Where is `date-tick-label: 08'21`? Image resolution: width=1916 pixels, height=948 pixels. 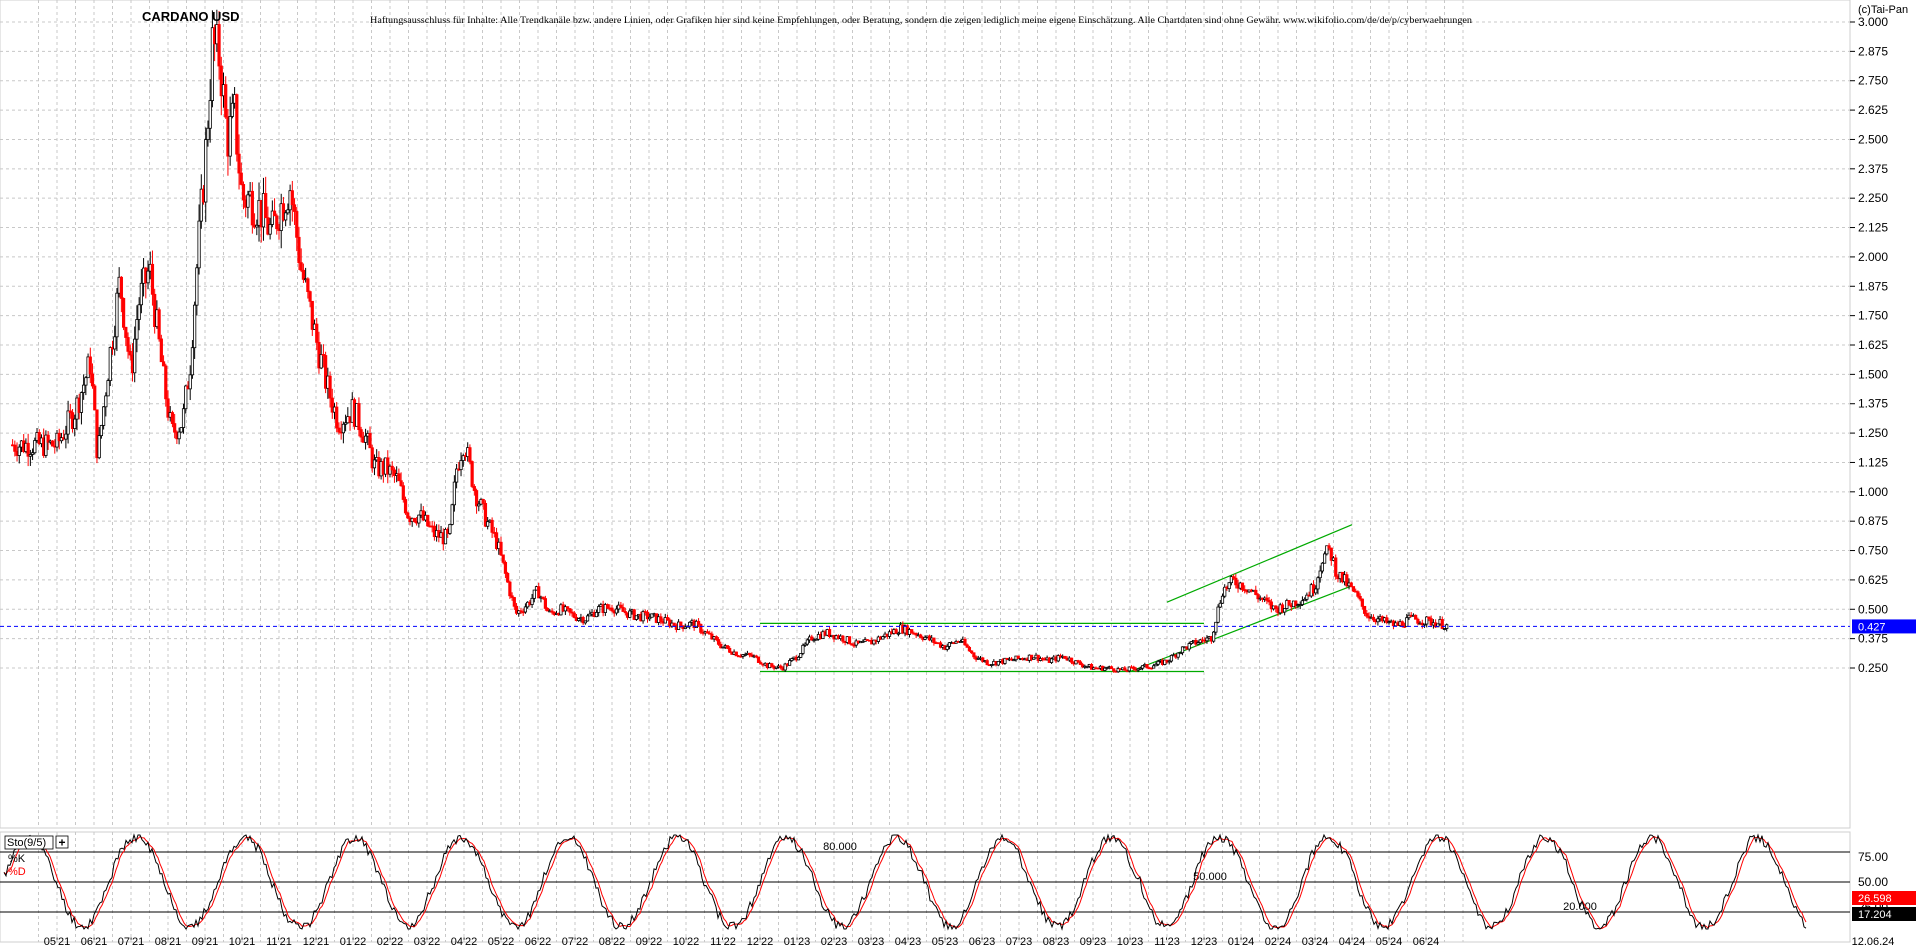
date-tick-label: 08'21 is located at coordinates (168, 942).